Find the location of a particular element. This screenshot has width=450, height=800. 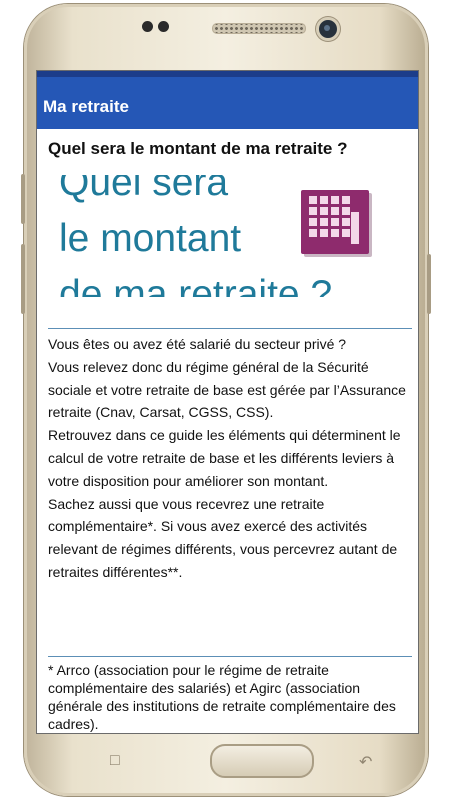

page-title: Quel sera le montant de ma retraite ? is located at coordinates (198, 148).